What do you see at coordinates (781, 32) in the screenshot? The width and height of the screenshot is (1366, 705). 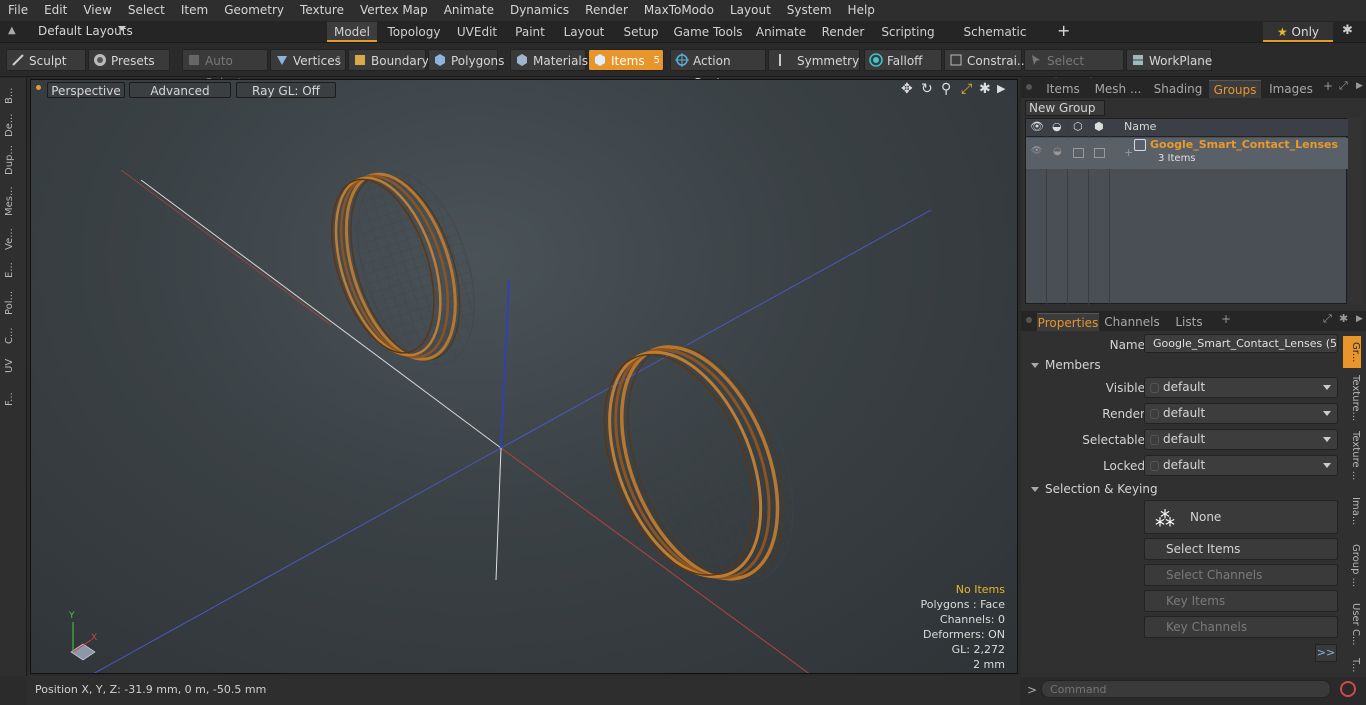 I see `layout-tab: Animate` at bounding box center [781, 32].